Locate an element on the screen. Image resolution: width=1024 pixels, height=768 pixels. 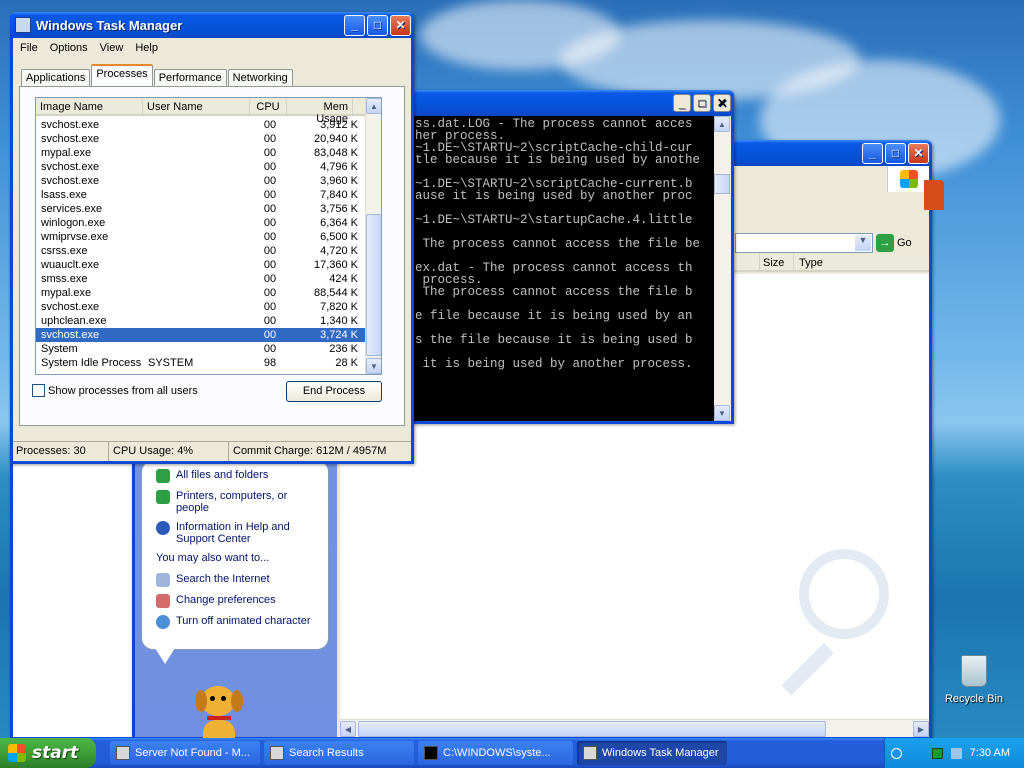
process-mem: 4,720 K is located at coordinates (339, 251).